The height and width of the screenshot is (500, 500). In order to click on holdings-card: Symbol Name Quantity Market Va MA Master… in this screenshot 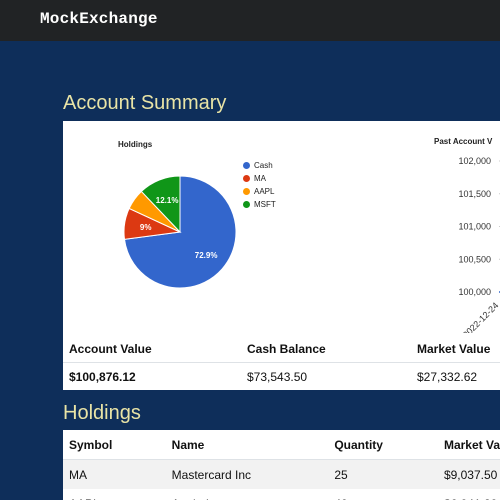, I will do `click(281, 465)`.